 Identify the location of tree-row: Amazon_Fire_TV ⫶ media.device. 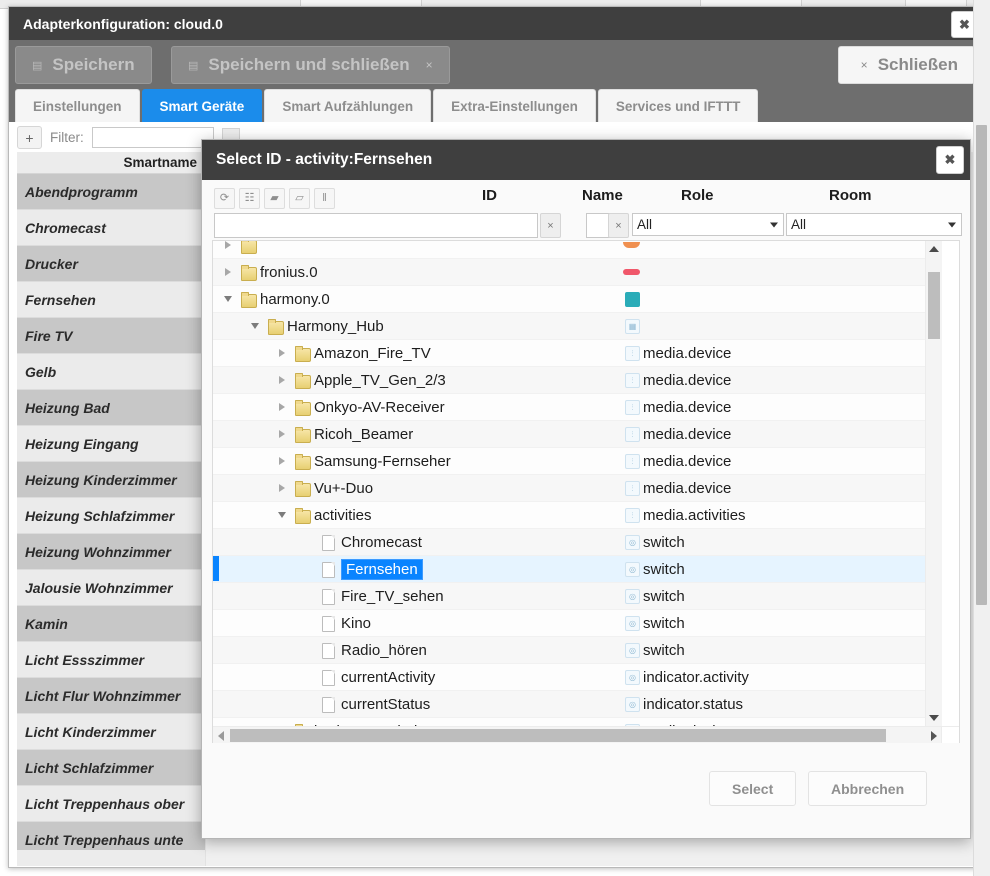
(569, 353).